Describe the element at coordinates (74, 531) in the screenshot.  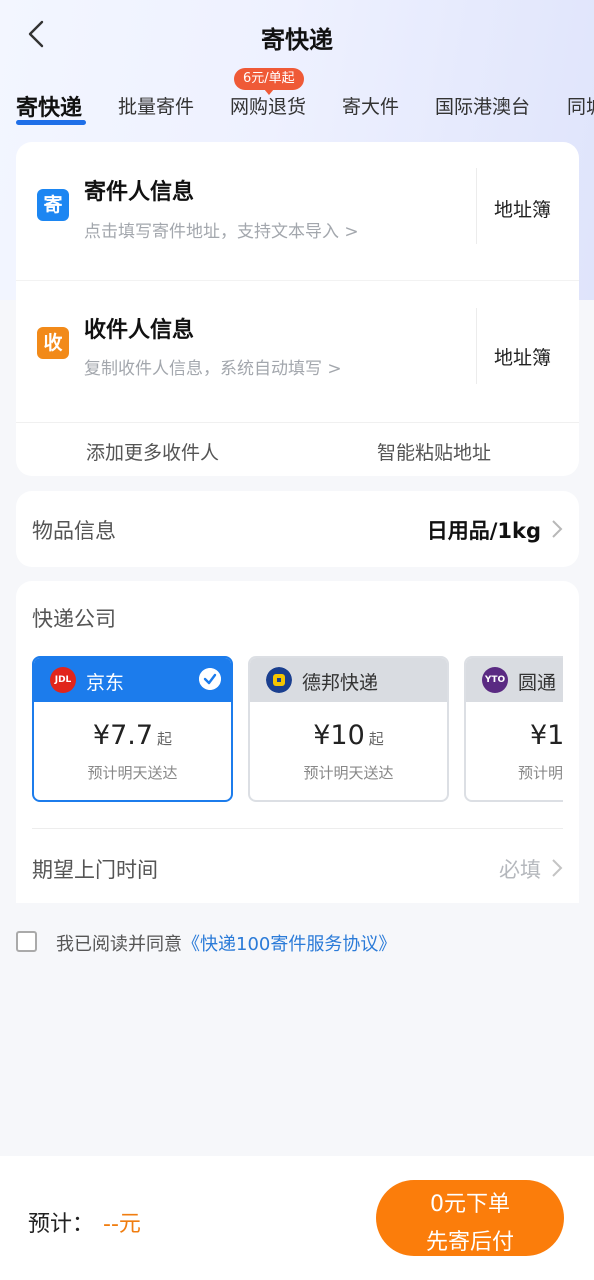
I see `goods-label: 物品信息` at that location.